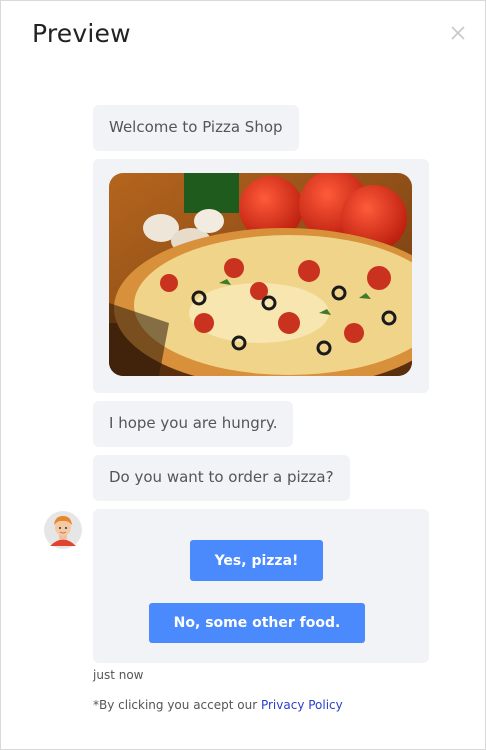 The width and height of the screenshot is (486, 750). I want to click on message-text: I hope you are hungry., so click(193, 423).